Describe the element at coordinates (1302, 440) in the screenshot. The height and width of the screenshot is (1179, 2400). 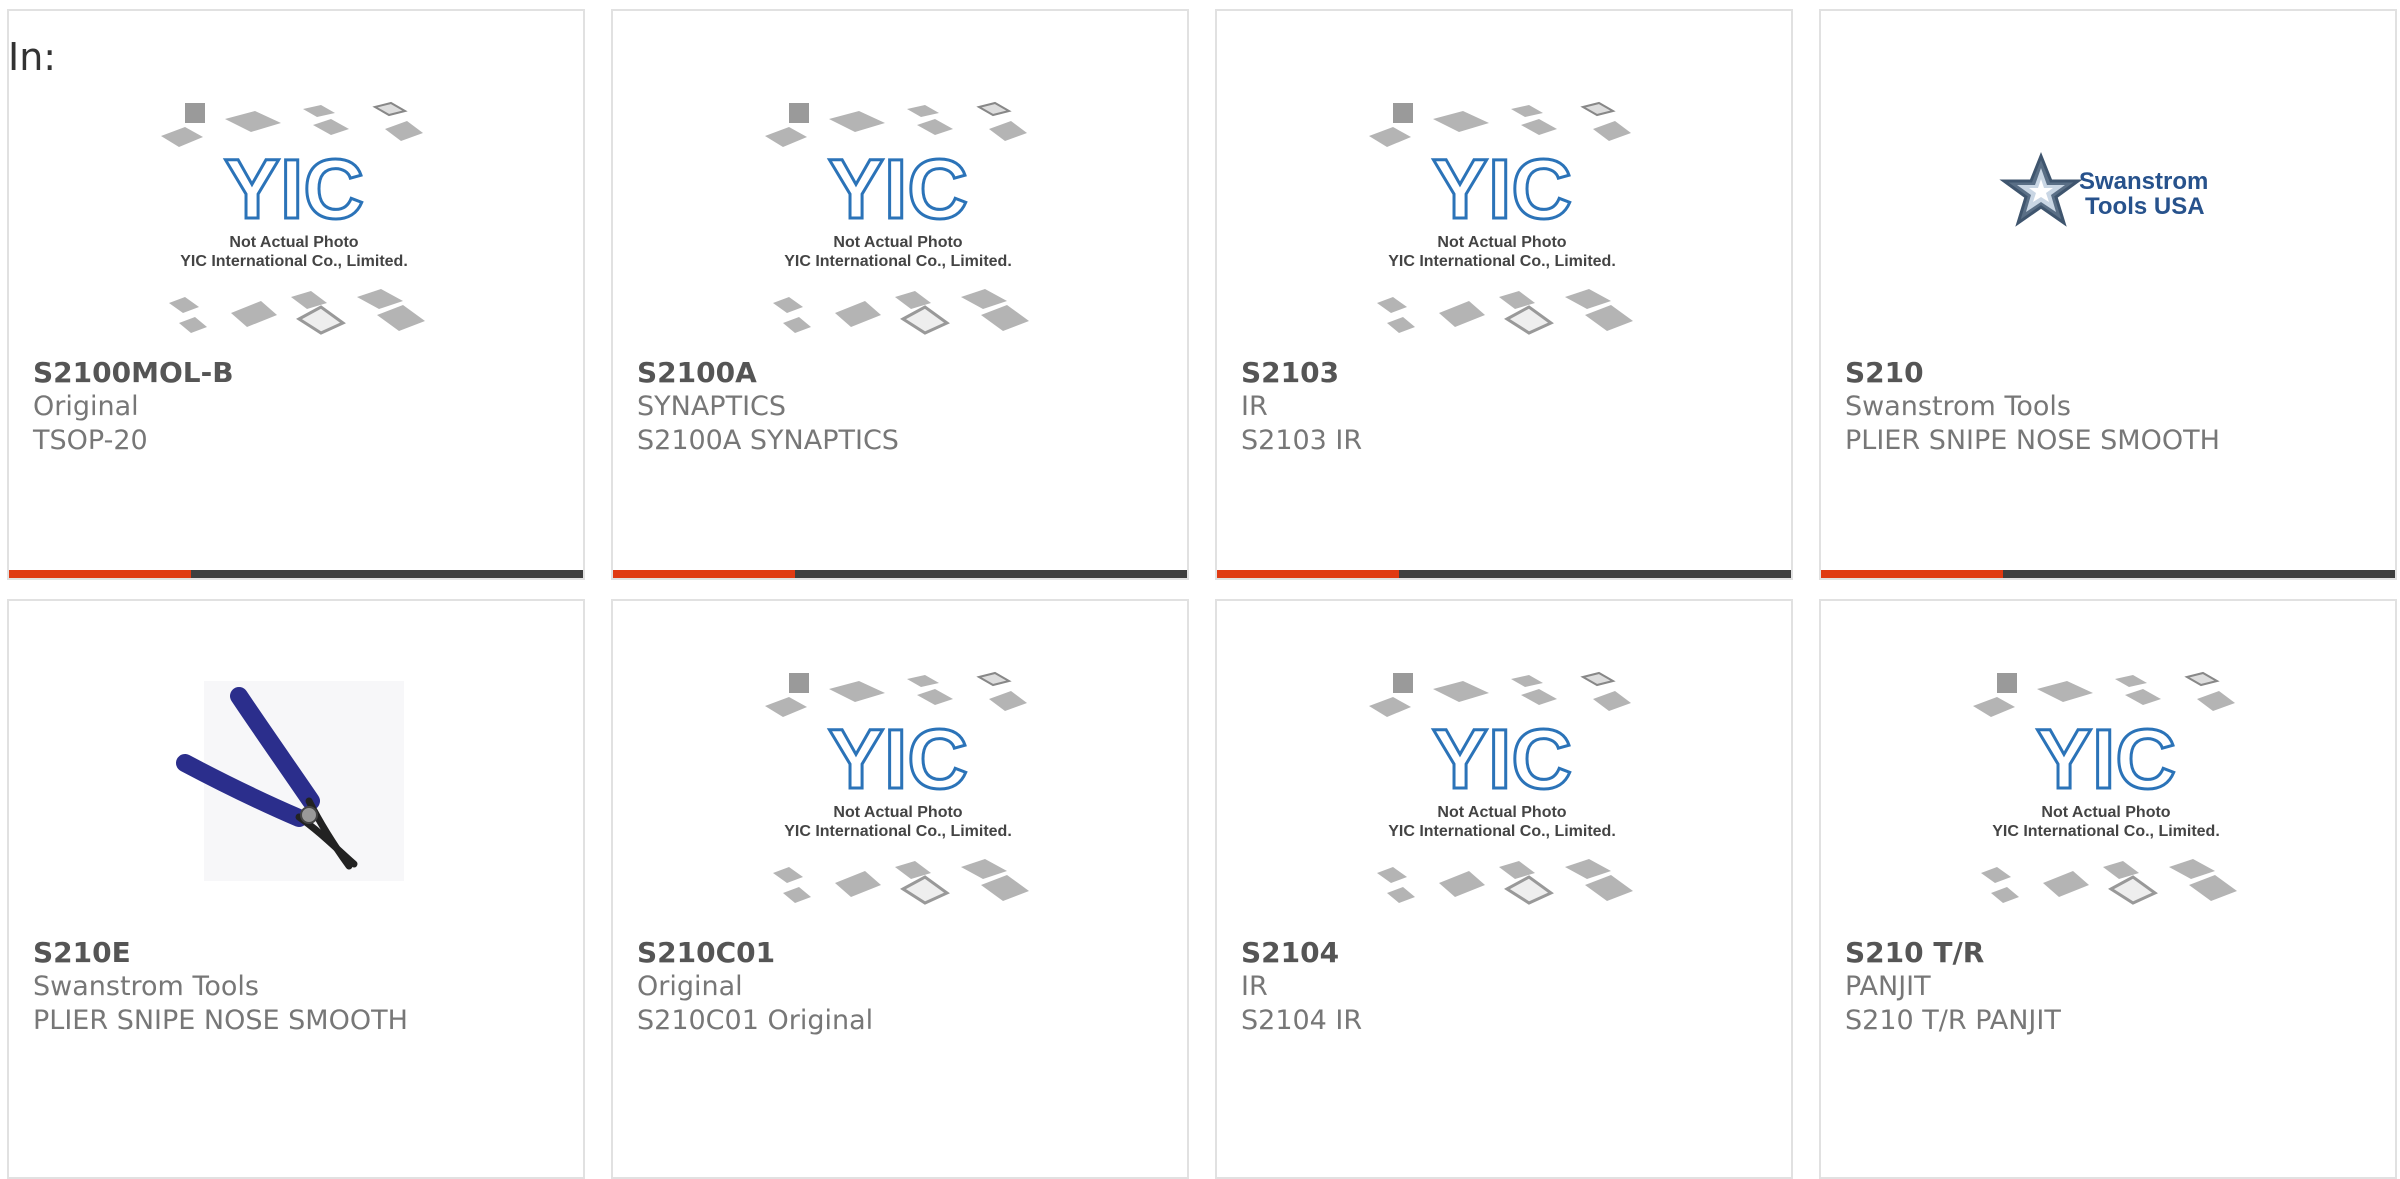
I see `product-description: S2103 IR` at that location.